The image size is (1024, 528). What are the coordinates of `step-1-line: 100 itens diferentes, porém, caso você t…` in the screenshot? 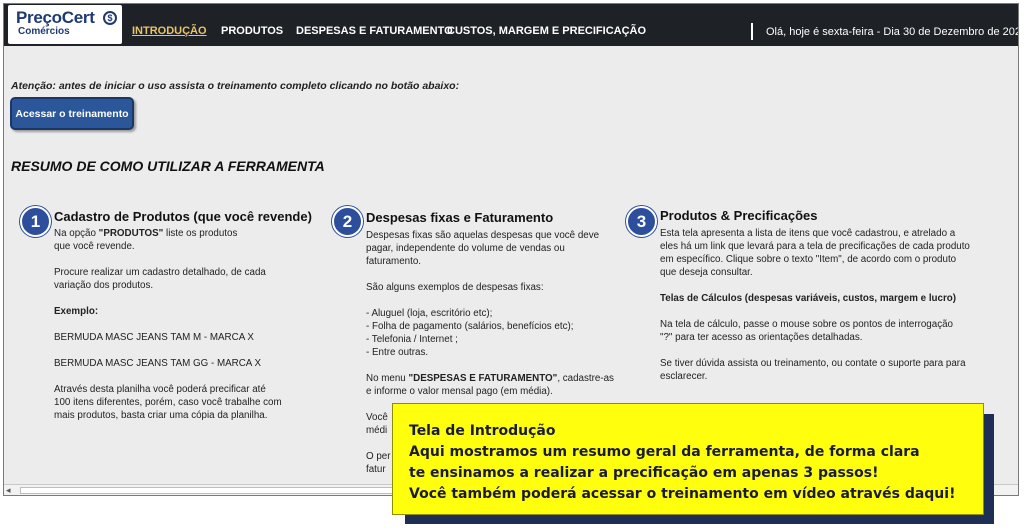 It's located at (168, 402).